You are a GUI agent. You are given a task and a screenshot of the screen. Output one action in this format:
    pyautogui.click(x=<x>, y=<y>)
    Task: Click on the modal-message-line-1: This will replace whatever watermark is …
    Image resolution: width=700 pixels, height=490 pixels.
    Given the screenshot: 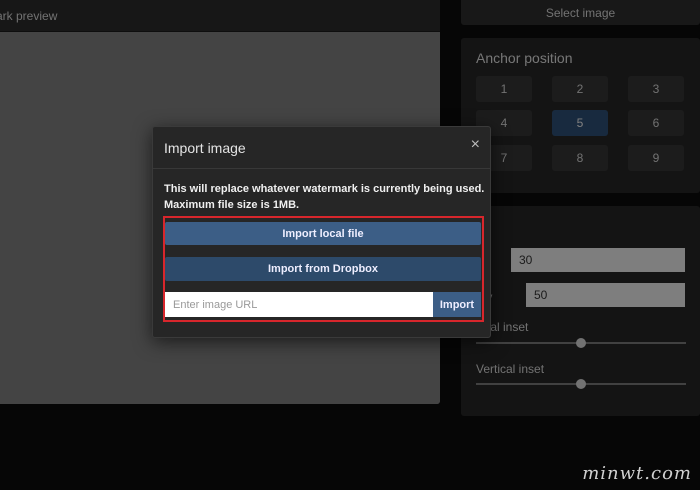 What is the action you would take?
    pyautogui.click(x=324, y=189)
    